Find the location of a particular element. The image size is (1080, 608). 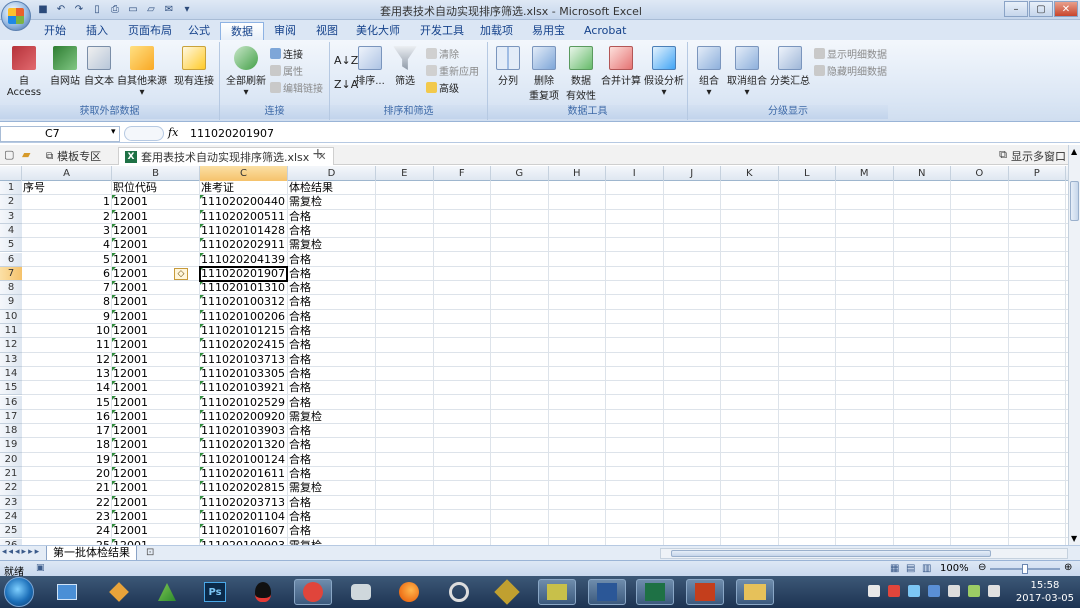

subtotal-button: 分类汇总 is located at coordinates (790, 66).